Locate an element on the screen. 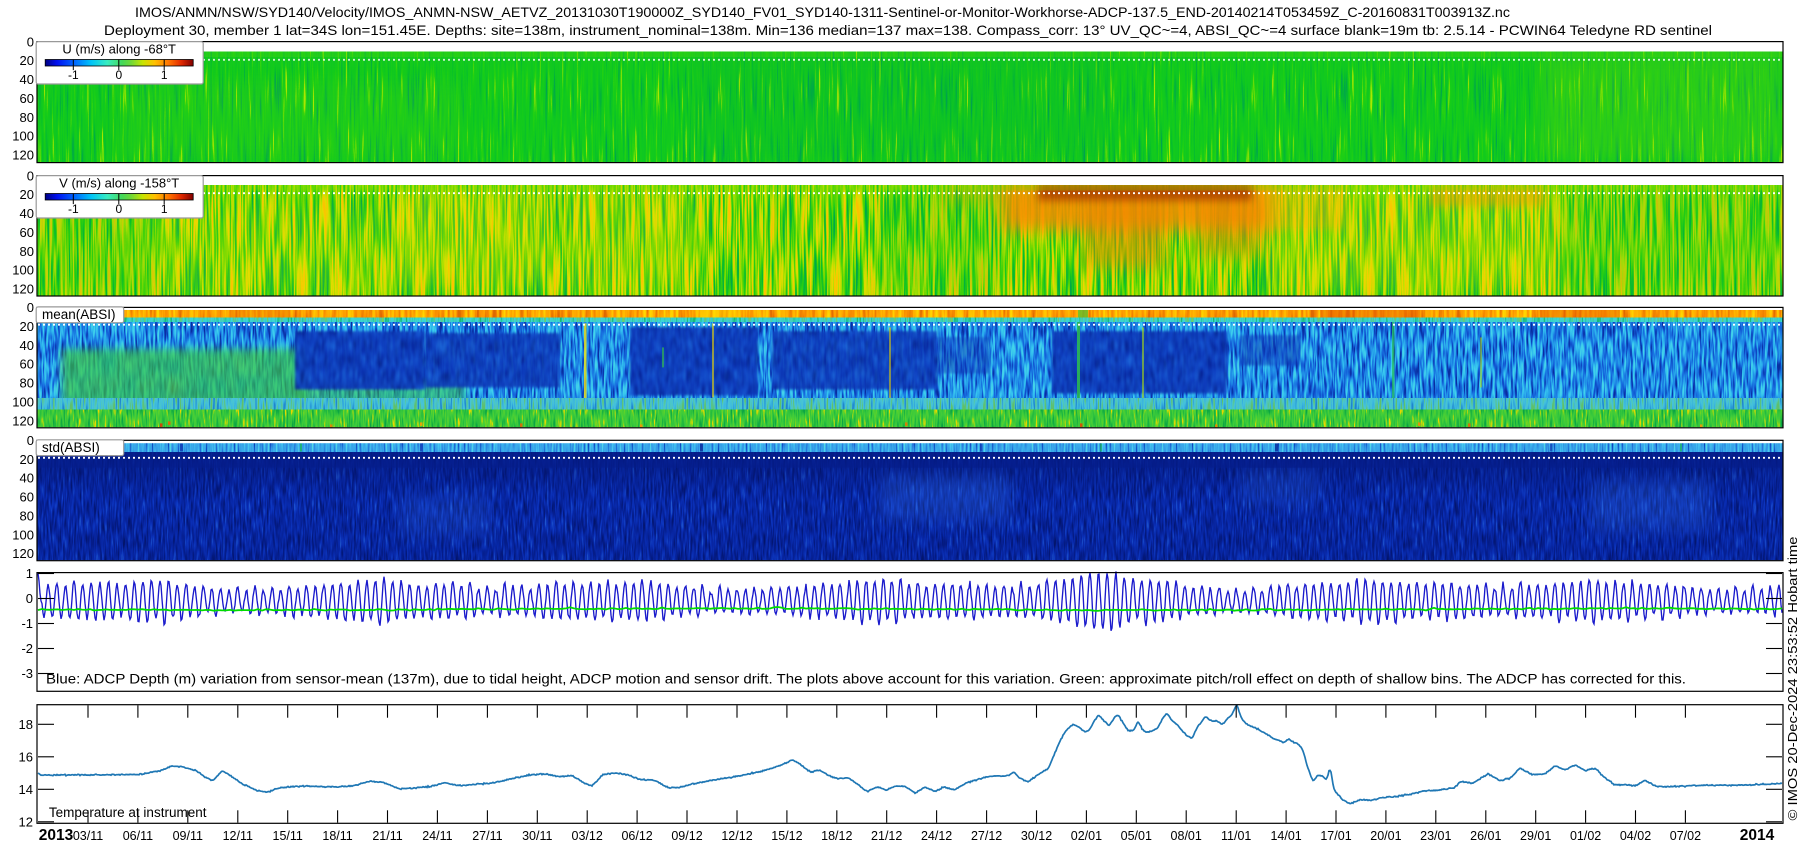  svg-text: 18/11 is located at coordinates (337, 836).